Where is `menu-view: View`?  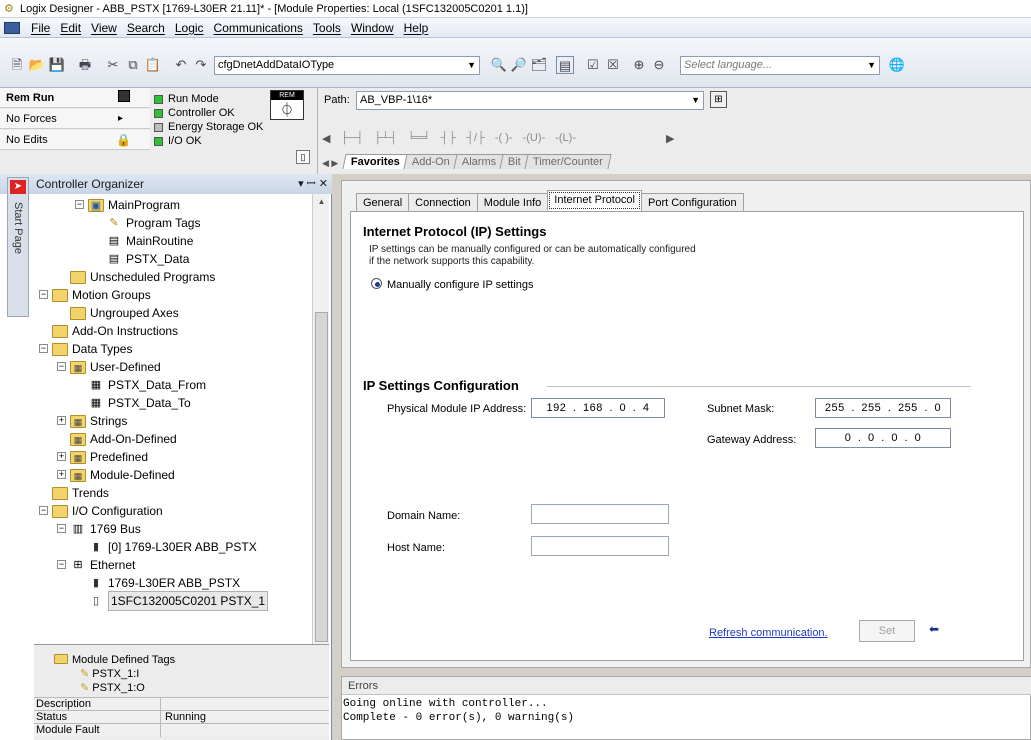
menu-view: View is located at coordinates (104, 28).